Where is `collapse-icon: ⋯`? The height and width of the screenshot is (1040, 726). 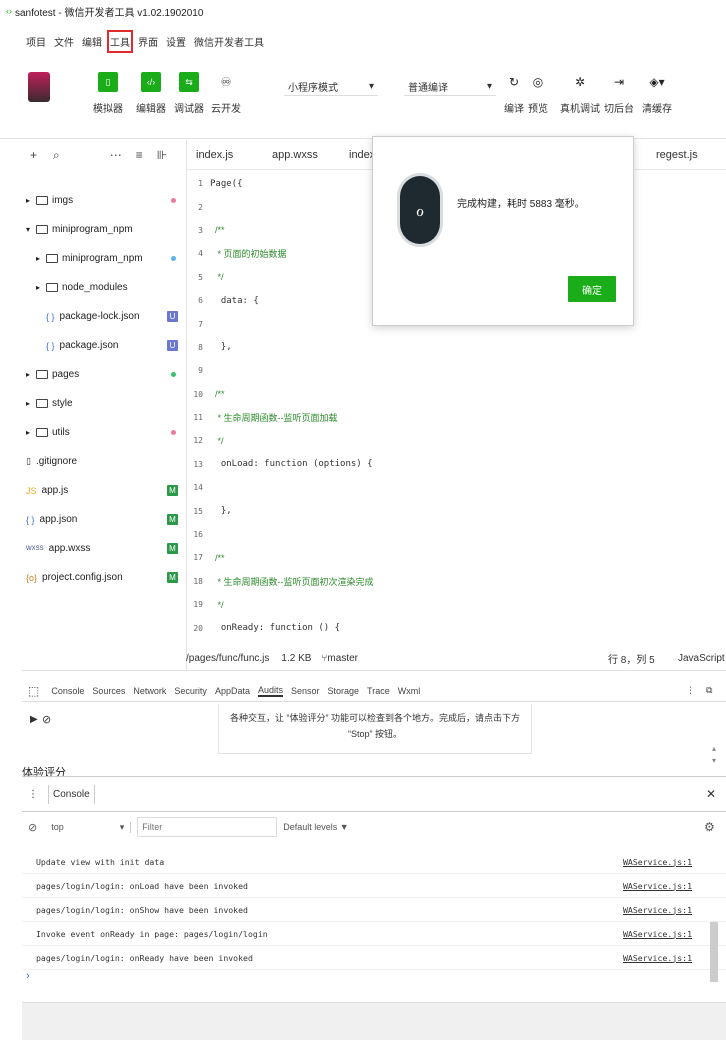 collapse-icon: ⋯ is located at coordinates (116, 155).